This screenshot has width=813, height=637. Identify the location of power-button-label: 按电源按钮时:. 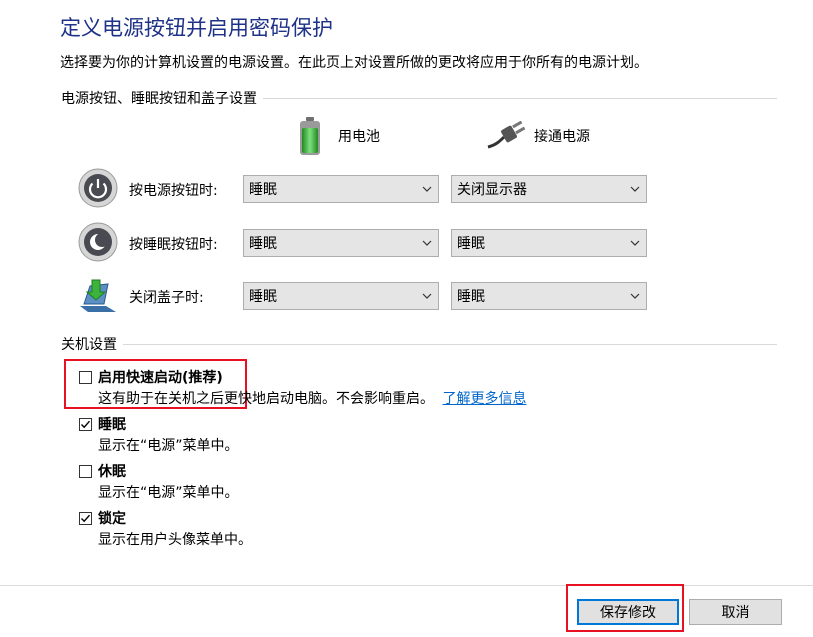
(173, 191).